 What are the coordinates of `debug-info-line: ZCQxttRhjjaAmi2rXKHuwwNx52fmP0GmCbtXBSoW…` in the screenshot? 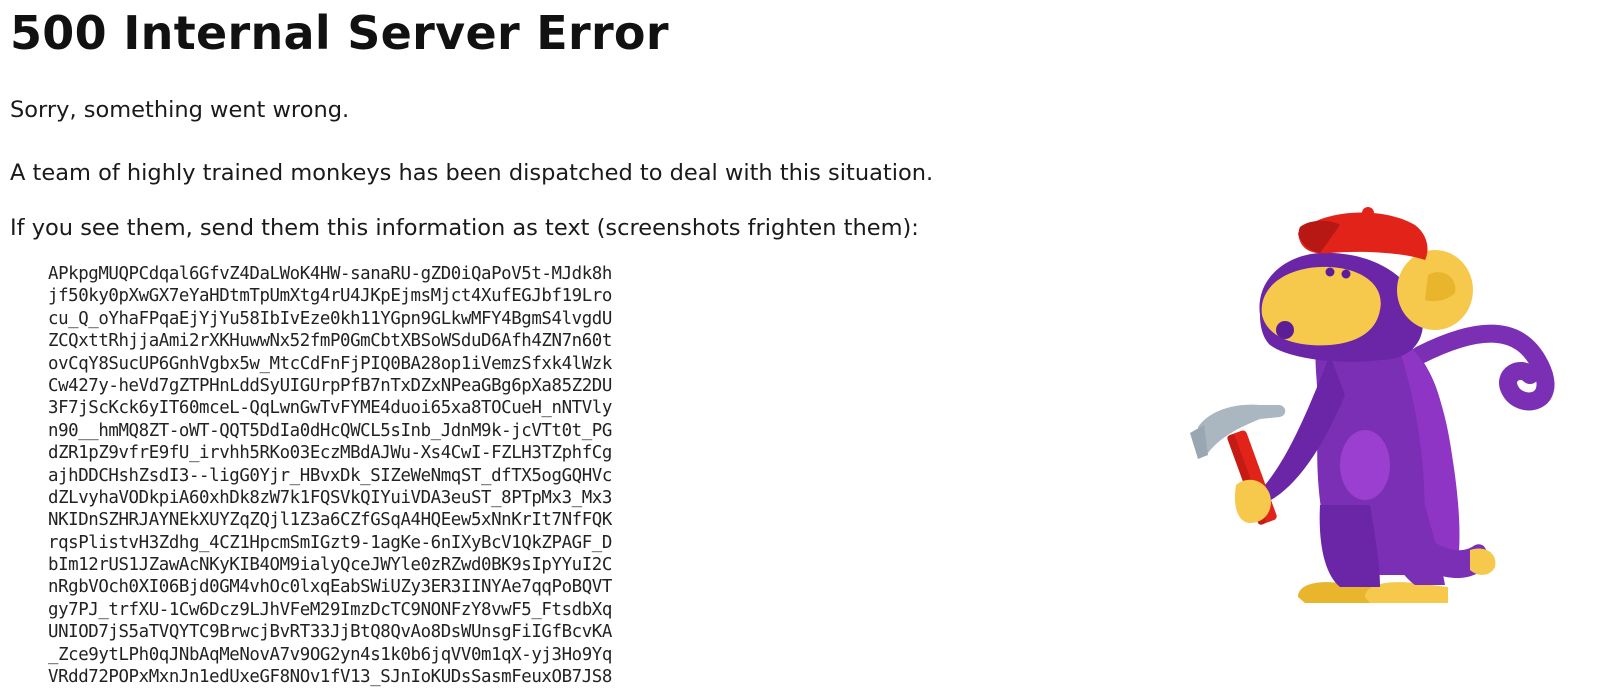 It's located at (330, 341).